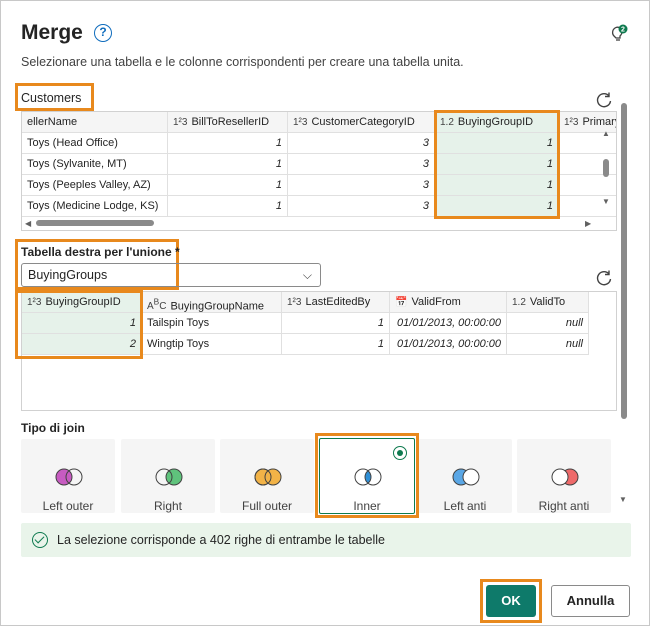 The height and width of the screenshot is (626, 650). Describe the element at coordinates (497, 164) in the screenshot. I see `left-column-highlight` at that location.